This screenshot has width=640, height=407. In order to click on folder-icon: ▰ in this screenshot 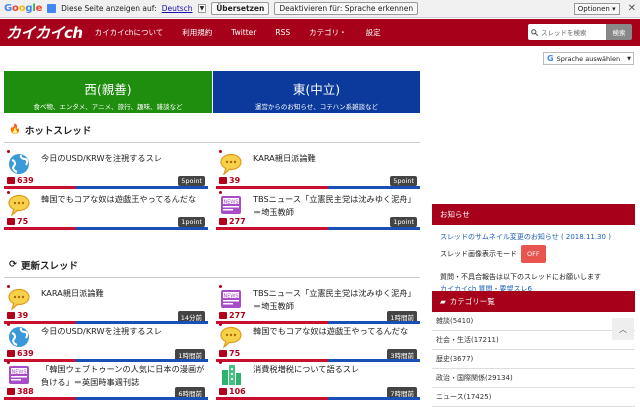, I will do `click(443, 301)`.